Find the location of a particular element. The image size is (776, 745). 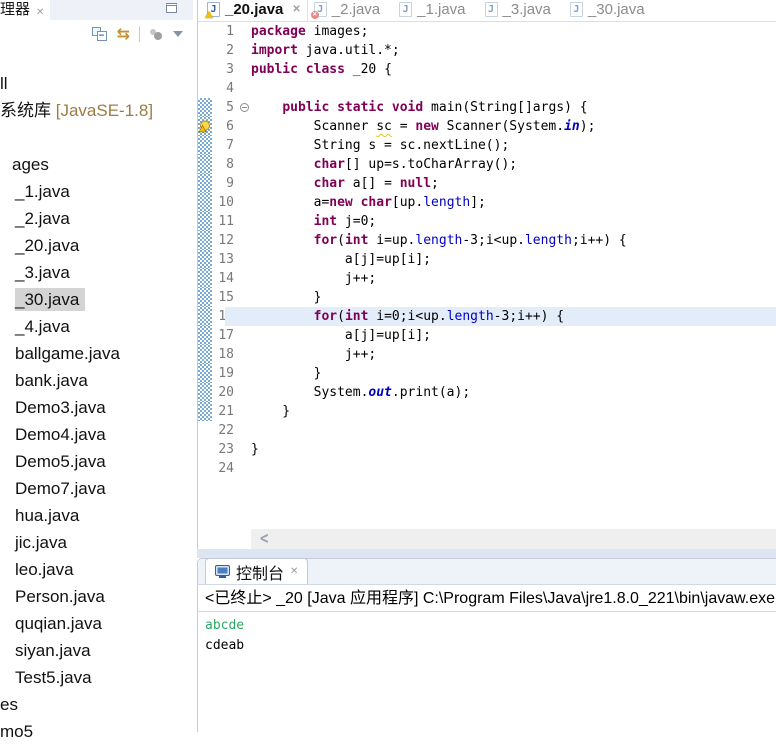

code-line: 22 is located at coordinates (487, 430).